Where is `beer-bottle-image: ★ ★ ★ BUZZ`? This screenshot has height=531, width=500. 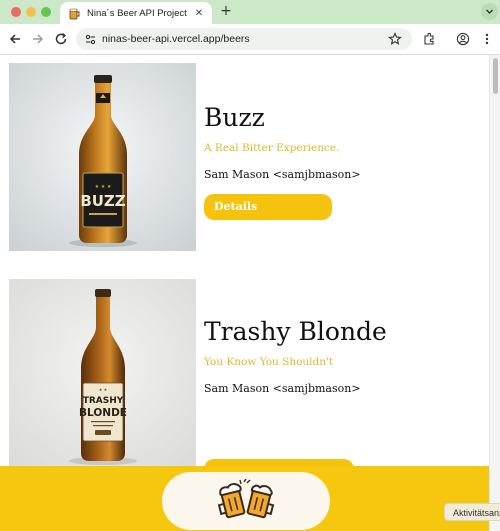 beer-bottle-image: ★ ★ ★ BUZZ is located at coordinates (102, 157).